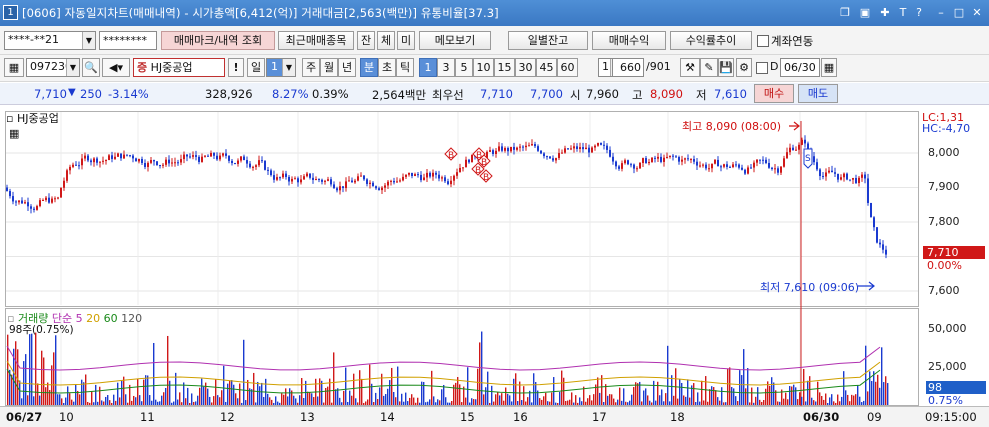 The image size is (989, 427). What do you see at coordinates (347, 67) in the screenshot?
I see `period-year: 년` at bounding box center [347, 67].